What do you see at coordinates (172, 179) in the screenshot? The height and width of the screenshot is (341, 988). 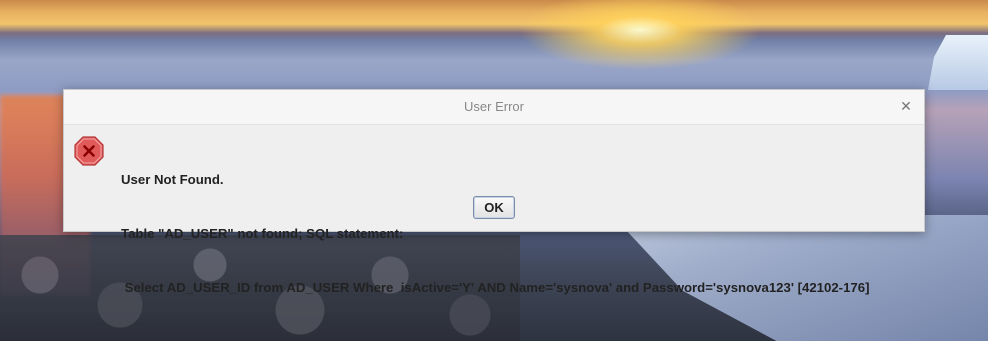 I see `message-line-1: User Not Found.` at bounding box center [172, 179].